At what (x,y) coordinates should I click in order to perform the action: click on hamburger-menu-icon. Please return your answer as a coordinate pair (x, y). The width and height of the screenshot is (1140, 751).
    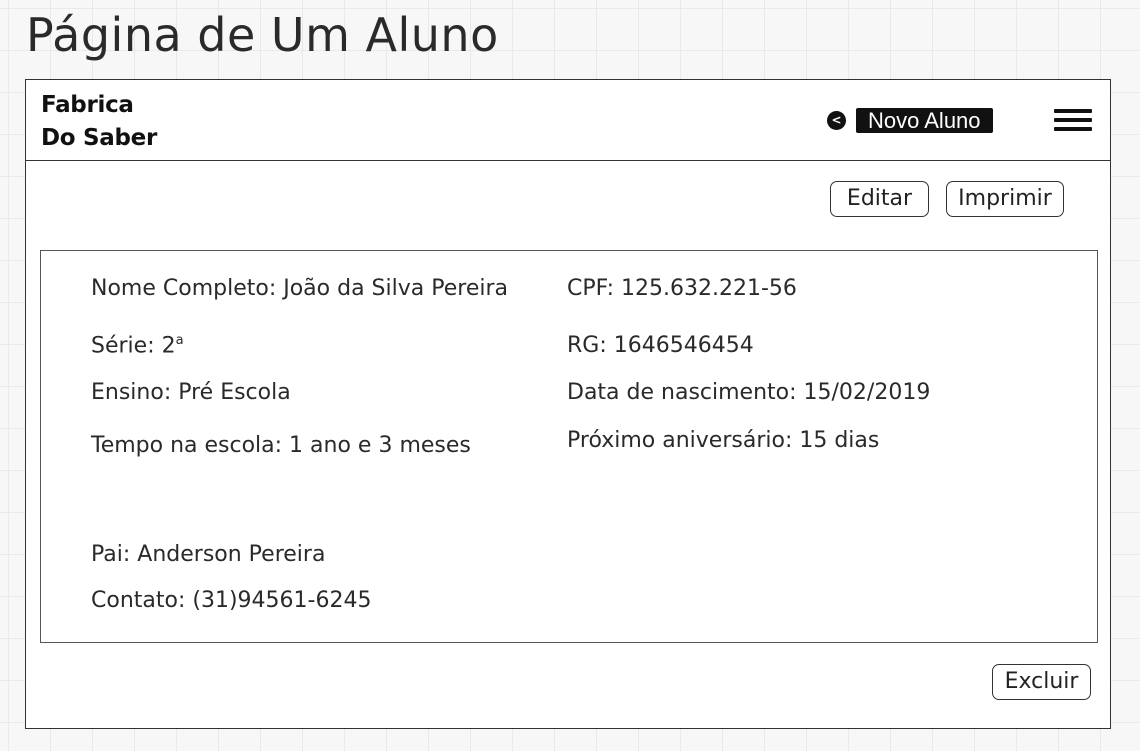
    Looking at the image, I should click on (1073, 120).